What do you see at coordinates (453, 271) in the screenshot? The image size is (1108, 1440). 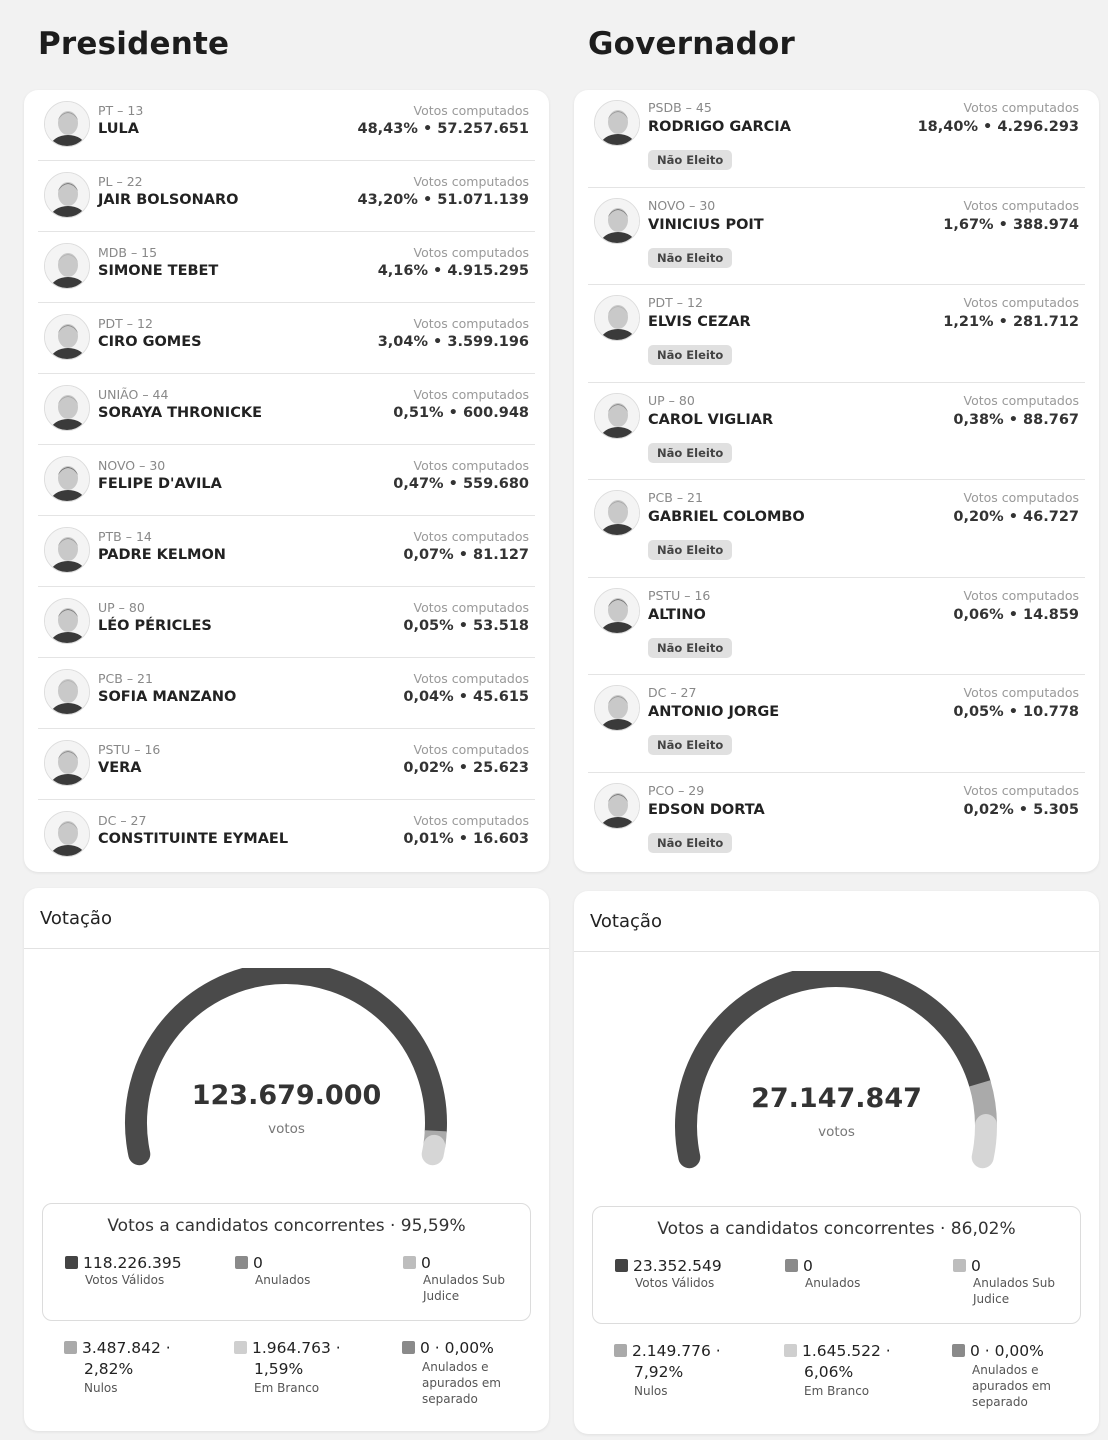 I see `candidate-votes: 4,16% • 4.915.295` at bounding box center [453, 271].